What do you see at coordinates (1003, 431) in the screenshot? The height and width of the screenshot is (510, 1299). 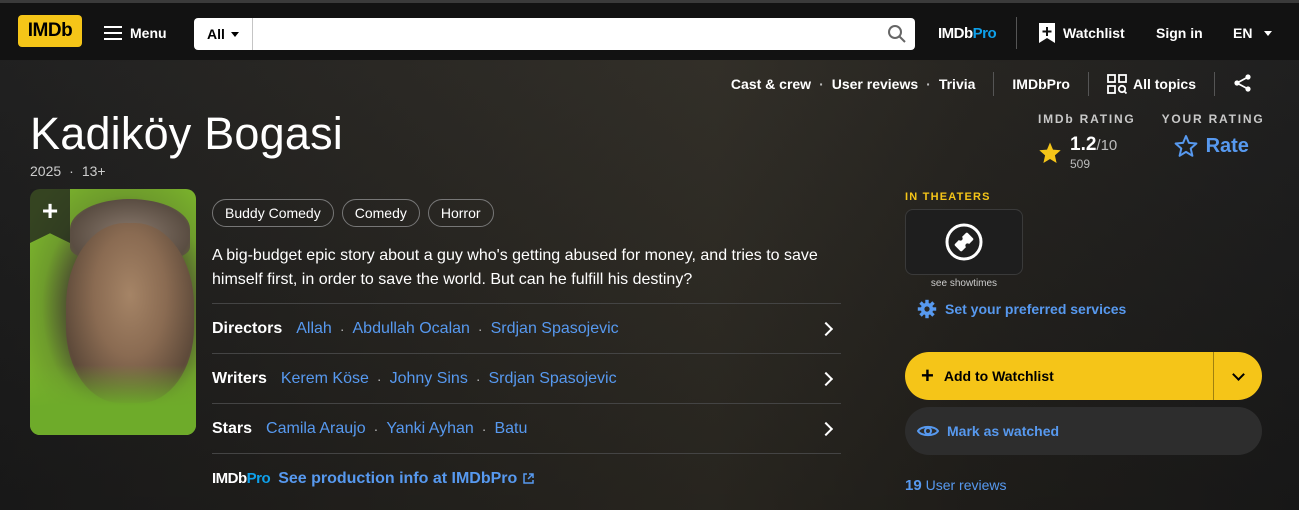 I see `mark-as-watched-label: Mark as watched` at bounding box center [1003, 431].